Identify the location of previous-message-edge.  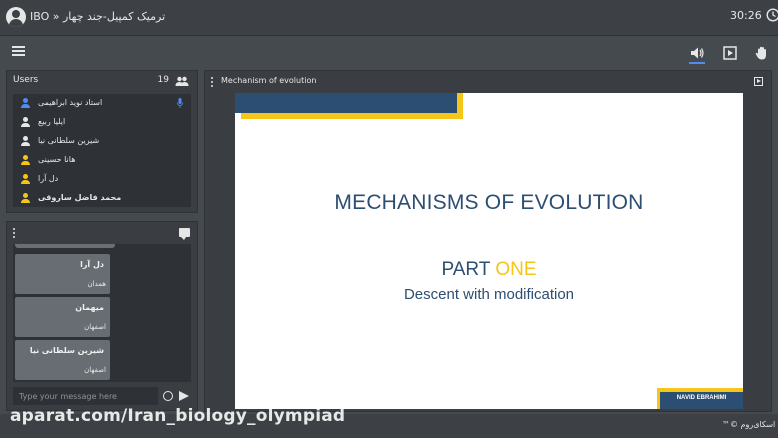
(65, 246).